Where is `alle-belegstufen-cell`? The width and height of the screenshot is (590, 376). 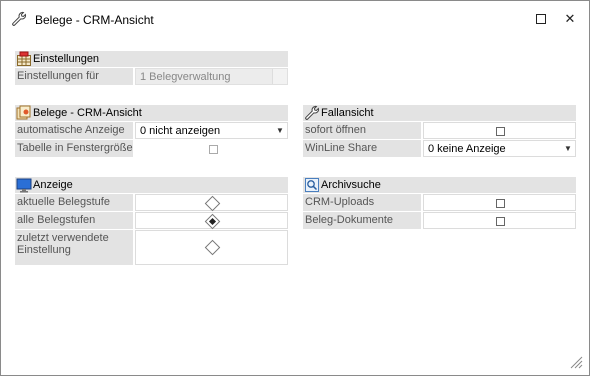 alle-belegstufen-cell is located at coordinates (211, 221).